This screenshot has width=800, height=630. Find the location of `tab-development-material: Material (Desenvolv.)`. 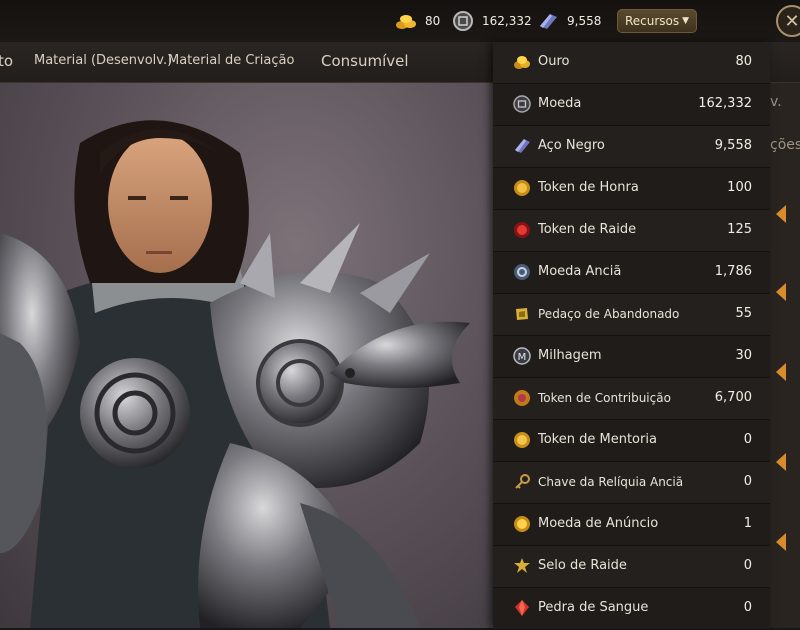

tab-development-material: Material (Desenvolv.) is located at coordinates (103, 60).